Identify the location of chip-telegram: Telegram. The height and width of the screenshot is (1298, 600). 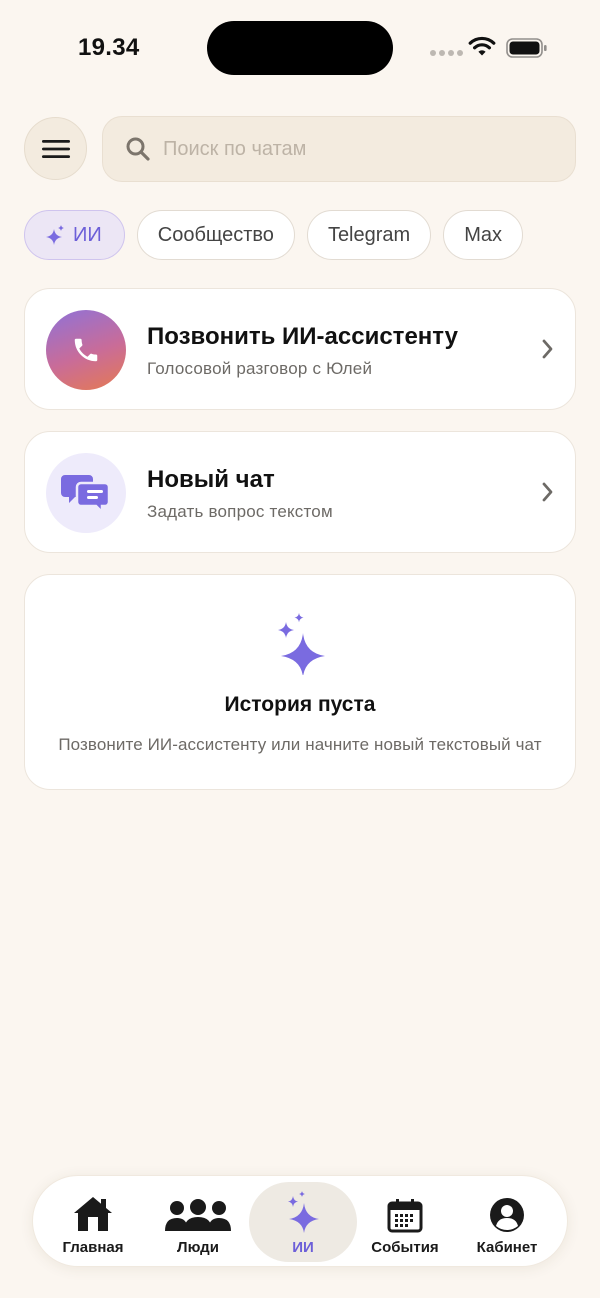
(369, 235).